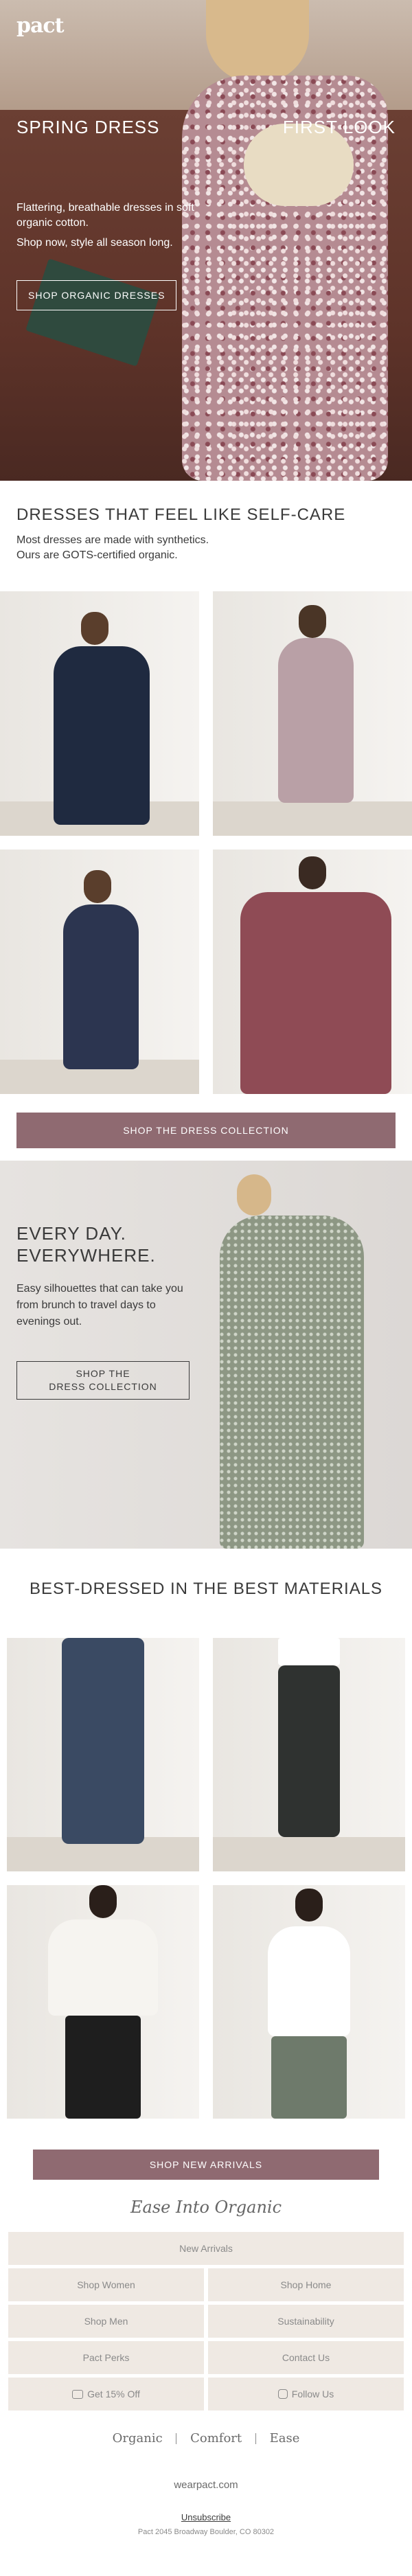 The width and height of the screenshot is (412, 2576). What do you see at coordinates (309, 2077) in the screenshot?
I see `sage-pants` at bounding box center [309, 2077].